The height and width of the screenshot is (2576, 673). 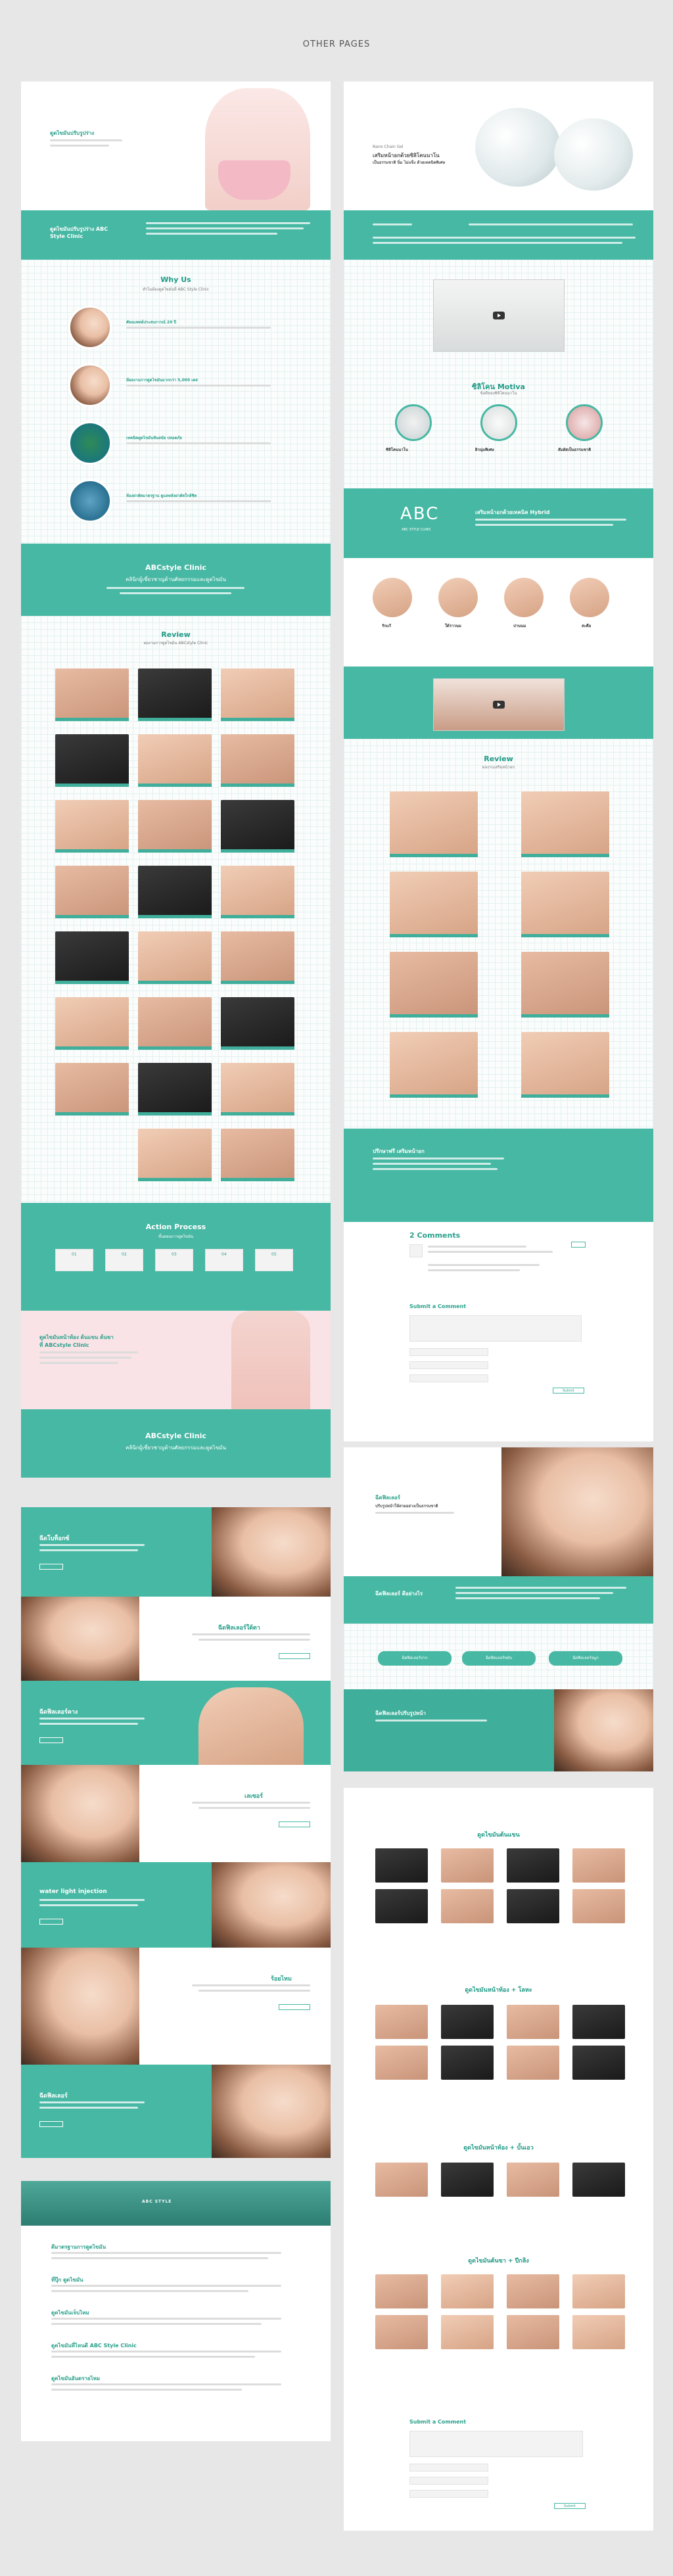 I want to click on submit-comment-title: Submit a Comment, so click(x=438, y=2422).